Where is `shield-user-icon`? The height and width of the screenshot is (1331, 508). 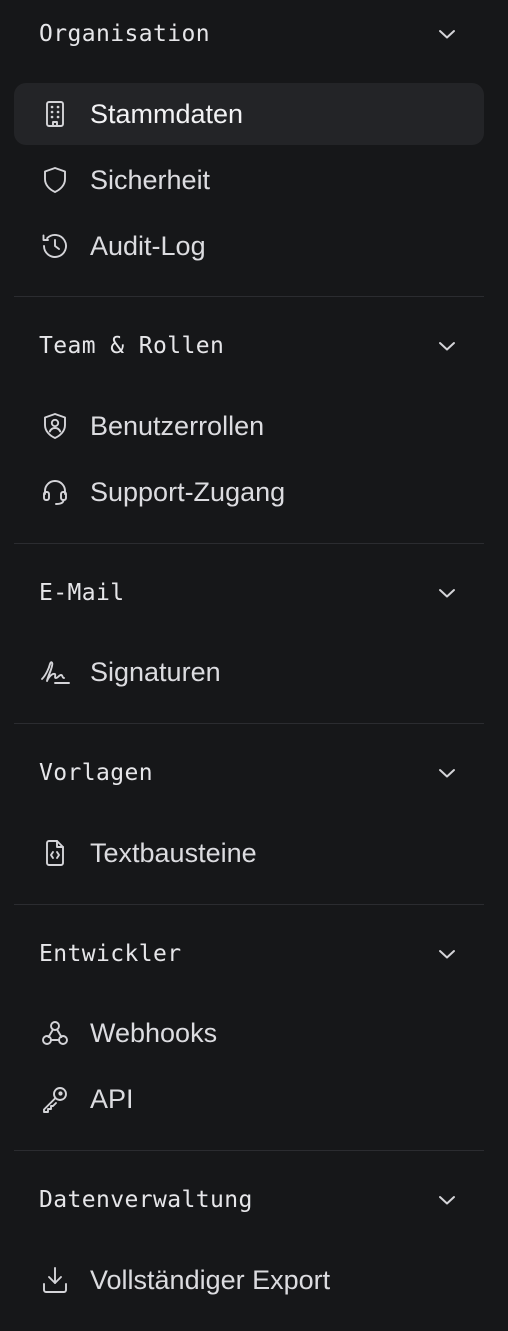 shield-user-icon is located at coordinates (55, 426).